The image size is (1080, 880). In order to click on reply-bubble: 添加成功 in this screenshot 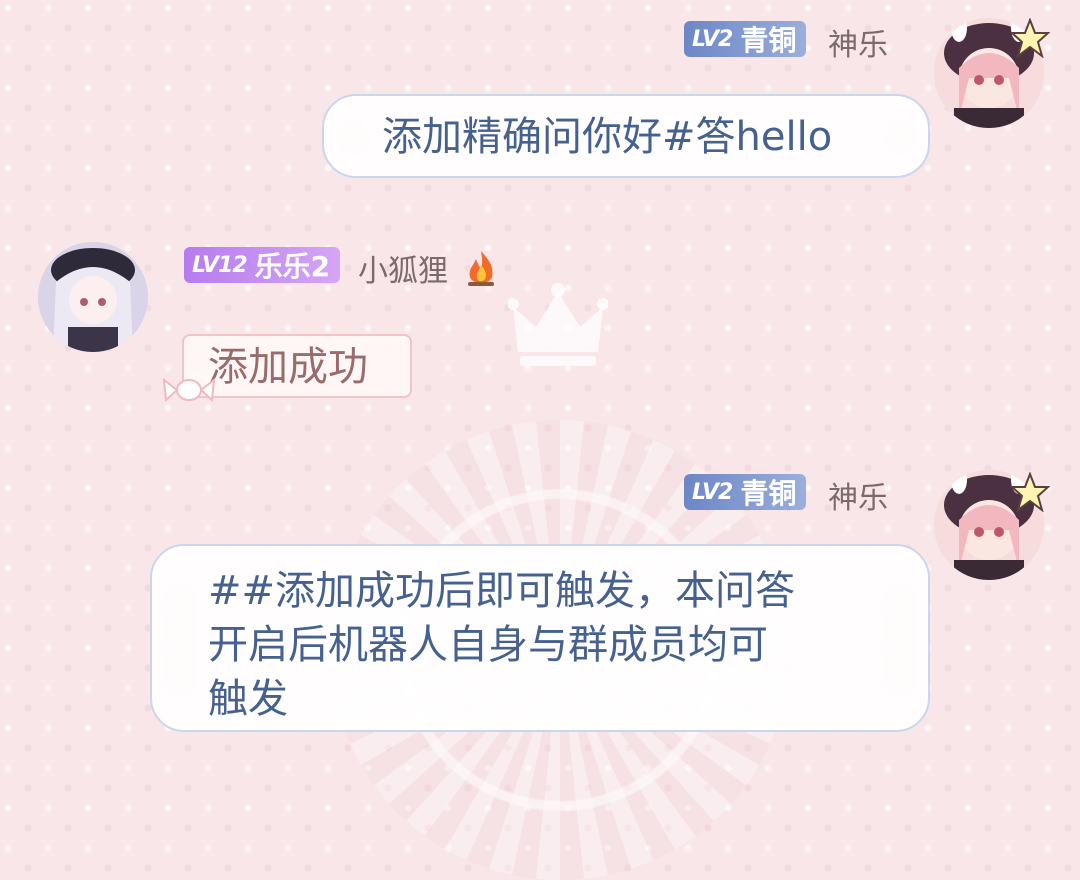, I will do `click(297, 366)`.